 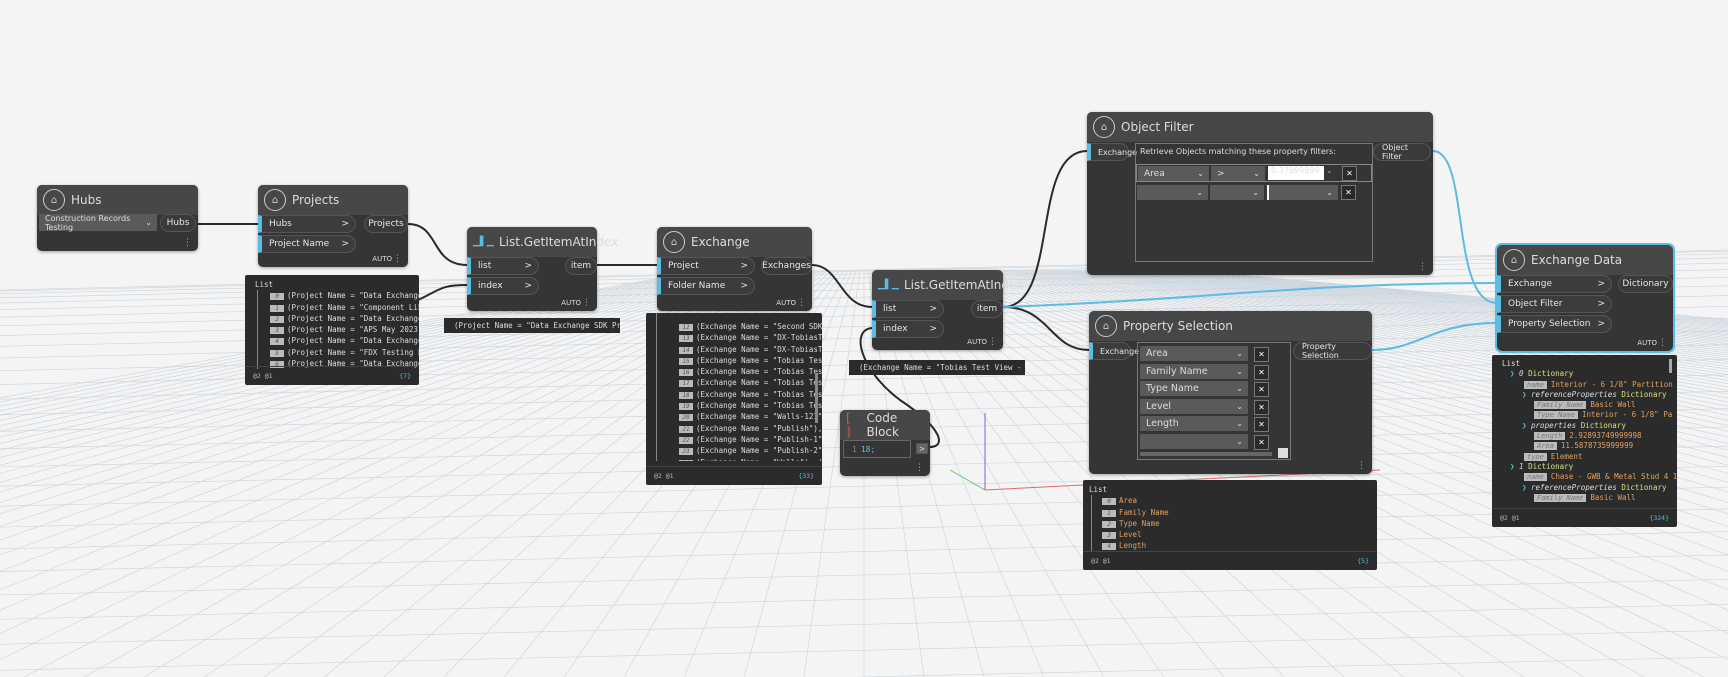 I want to click on list-item-text: (Exchange Name = "Publish-2"),, so click(x=759, y=451).